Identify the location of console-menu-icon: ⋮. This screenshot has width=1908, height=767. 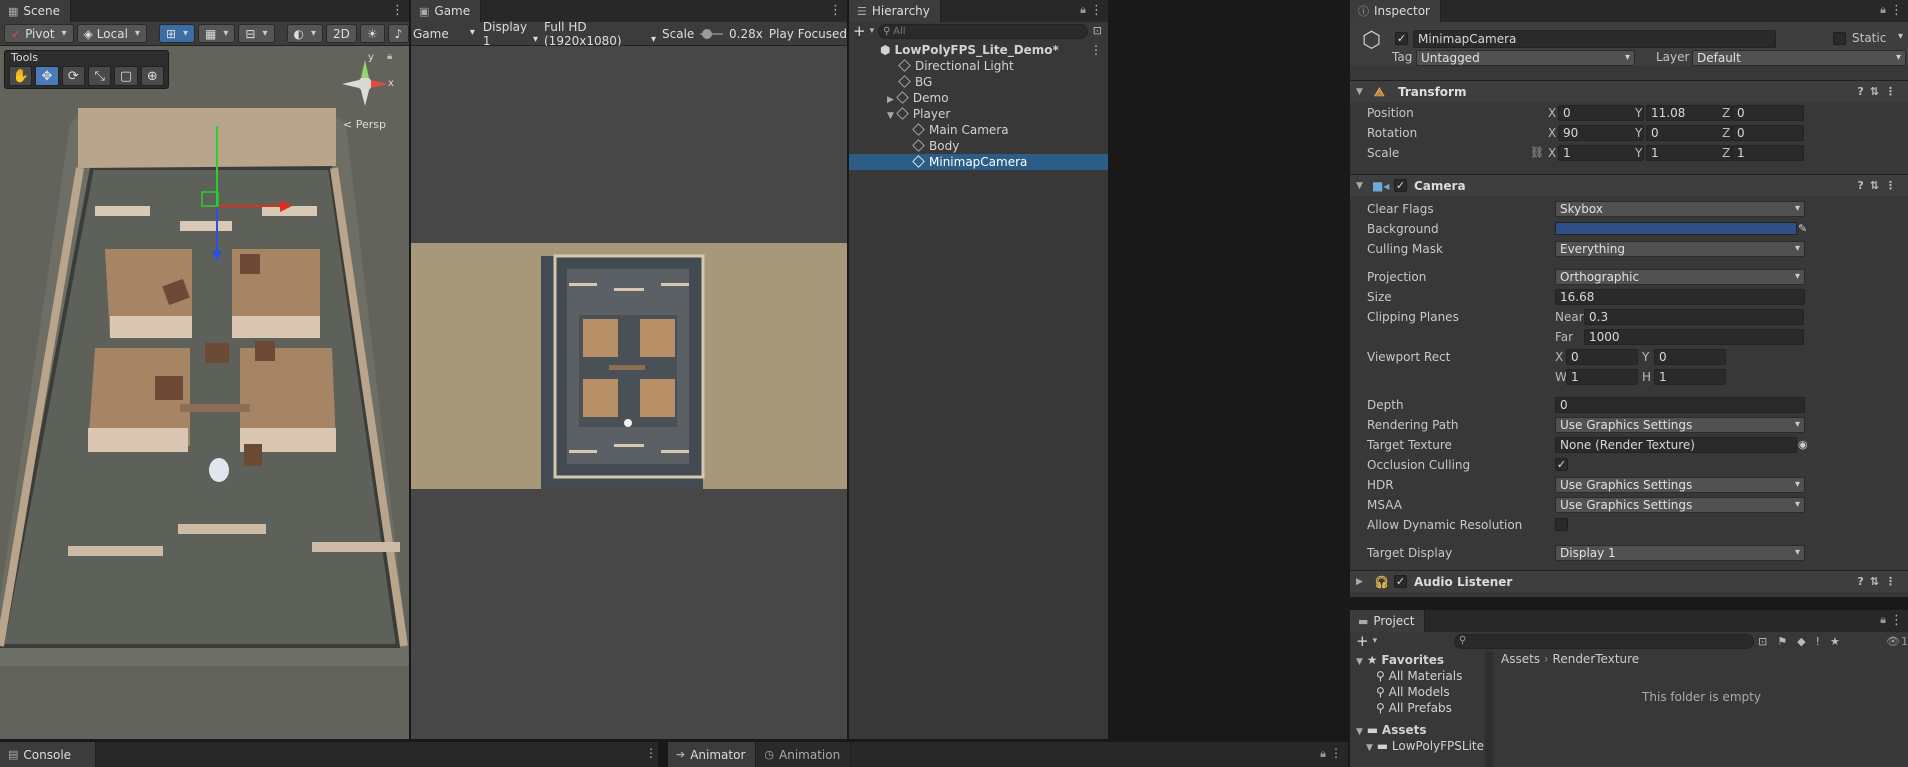
(651, 753).